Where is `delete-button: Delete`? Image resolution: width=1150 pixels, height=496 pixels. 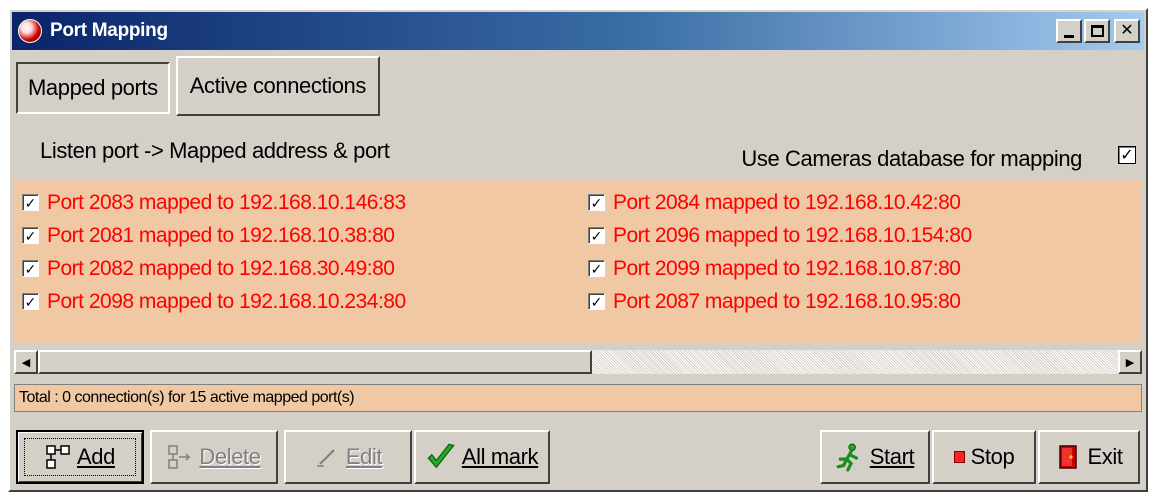 delete-button: Delete is located at coordinates (214, 457).